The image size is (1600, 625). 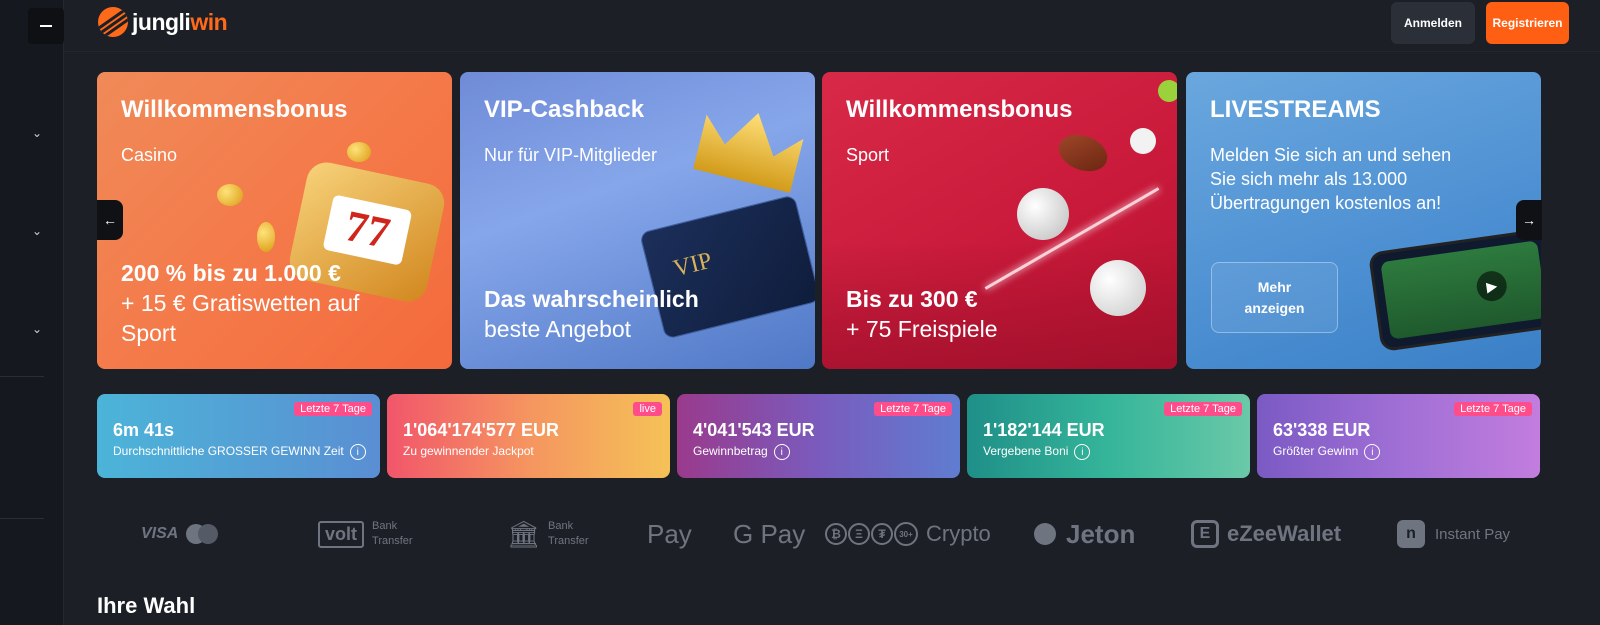 What do you see at coordinates (160, 533) in the screenshot?
I see `visa-logo: VISA` at bounding box center [160, 533].